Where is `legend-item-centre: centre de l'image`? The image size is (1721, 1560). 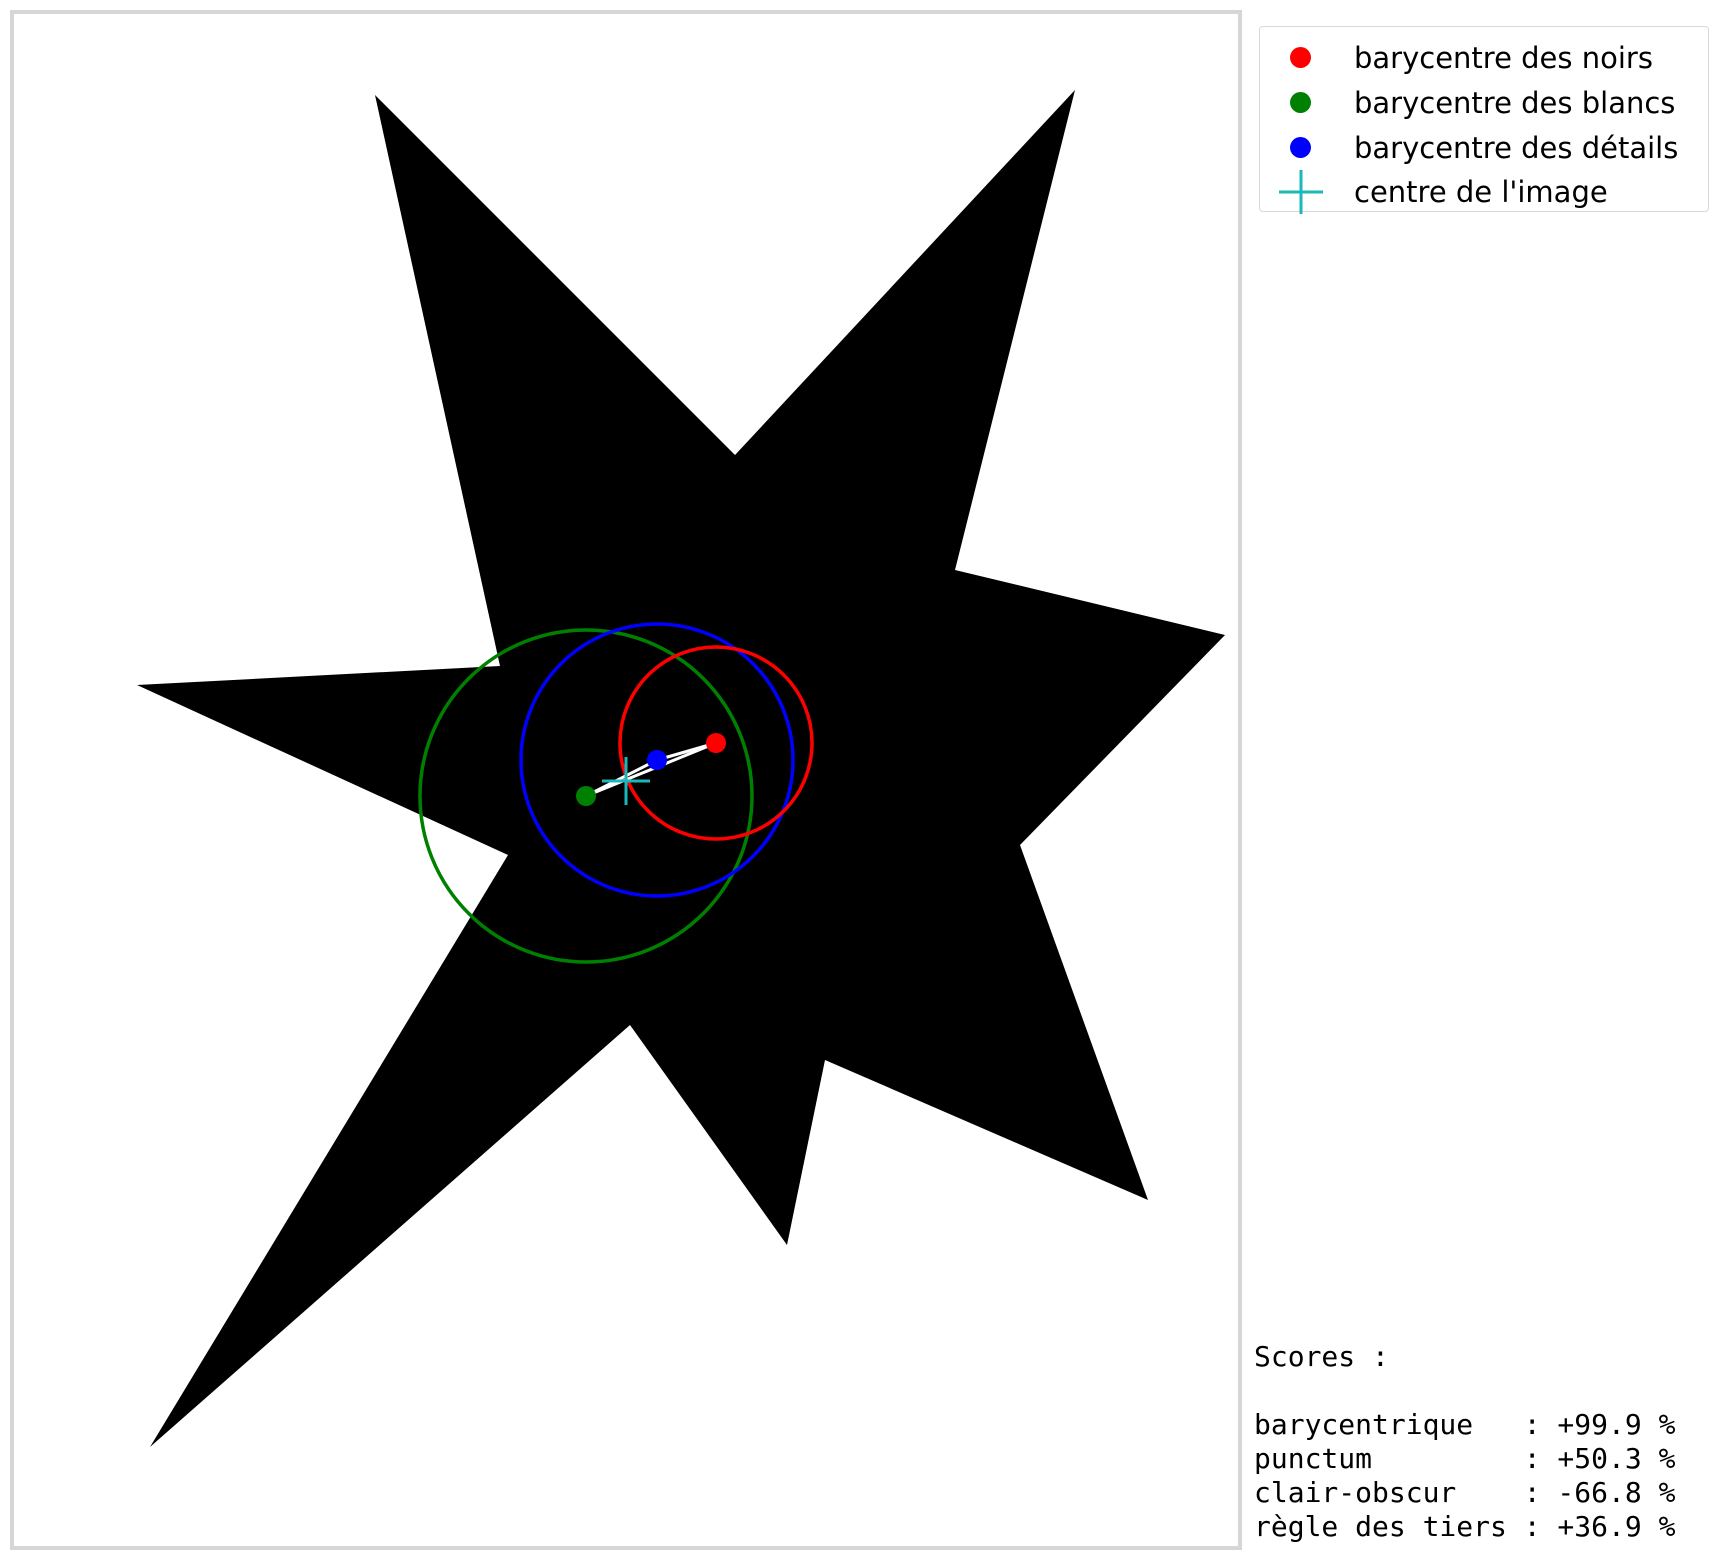
legend-item-centre: centre de l'image is located at coordinates (1484, 192).